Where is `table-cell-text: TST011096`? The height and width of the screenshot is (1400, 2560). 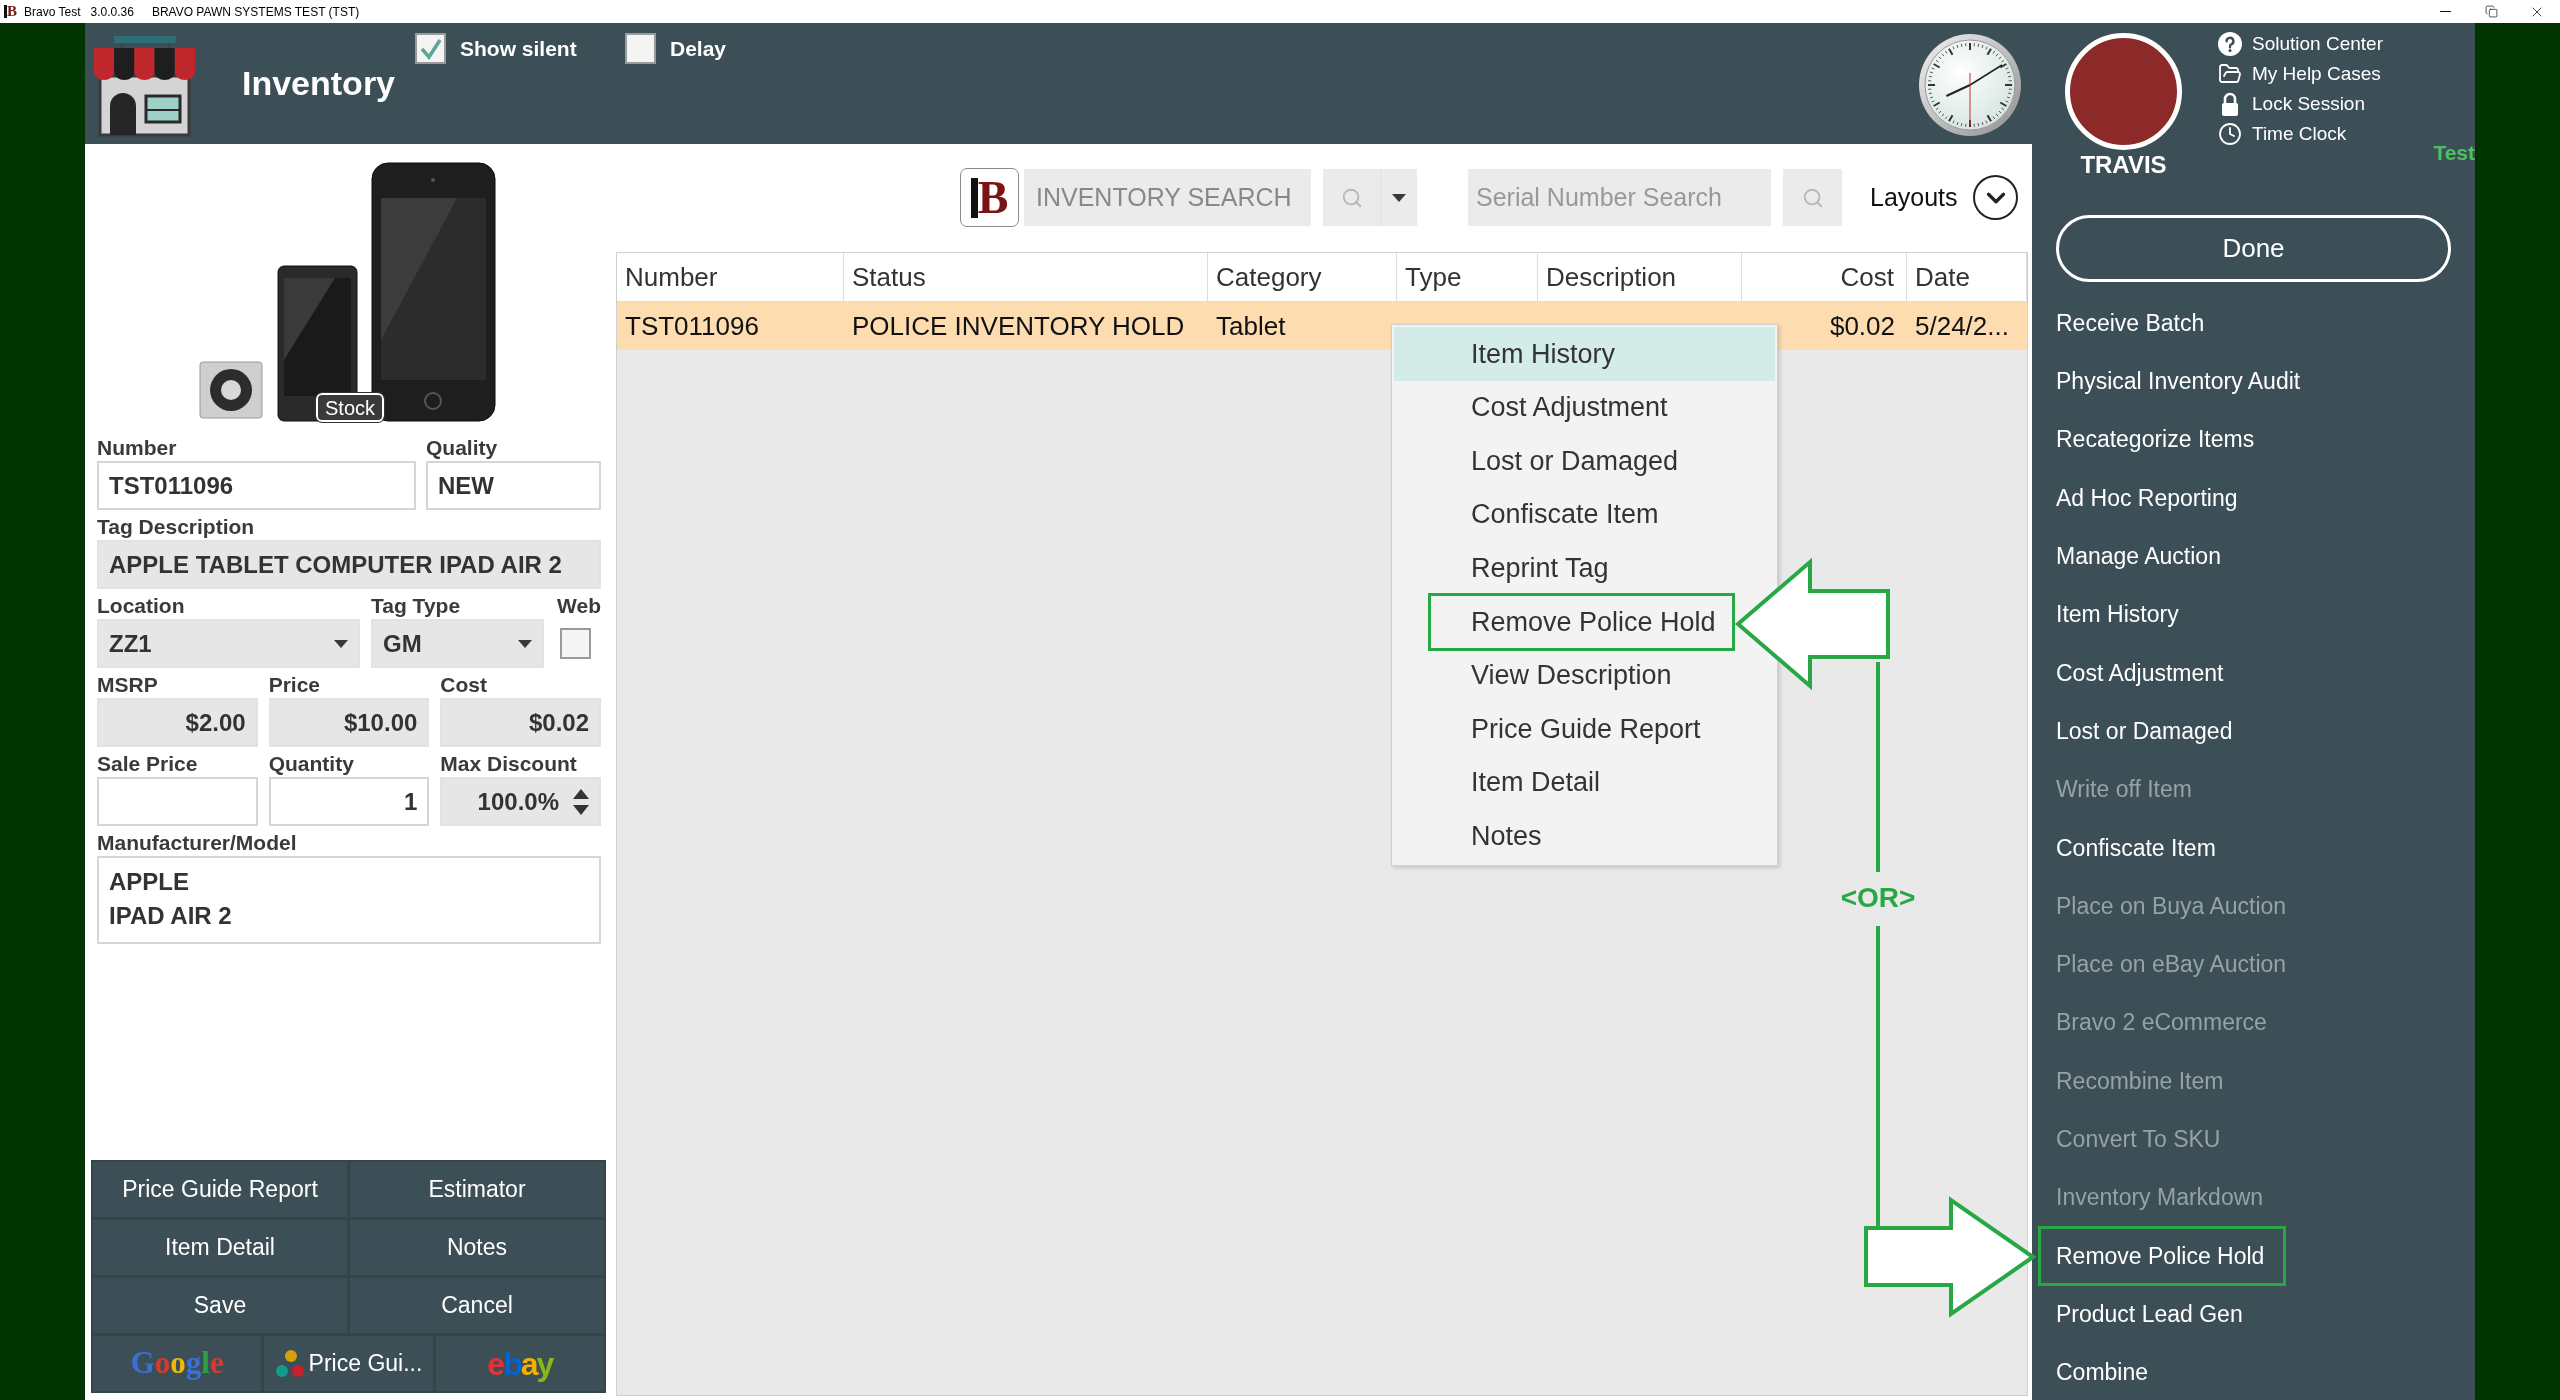 table-cell-text: TST011096 is located at coordinates (692, 326).